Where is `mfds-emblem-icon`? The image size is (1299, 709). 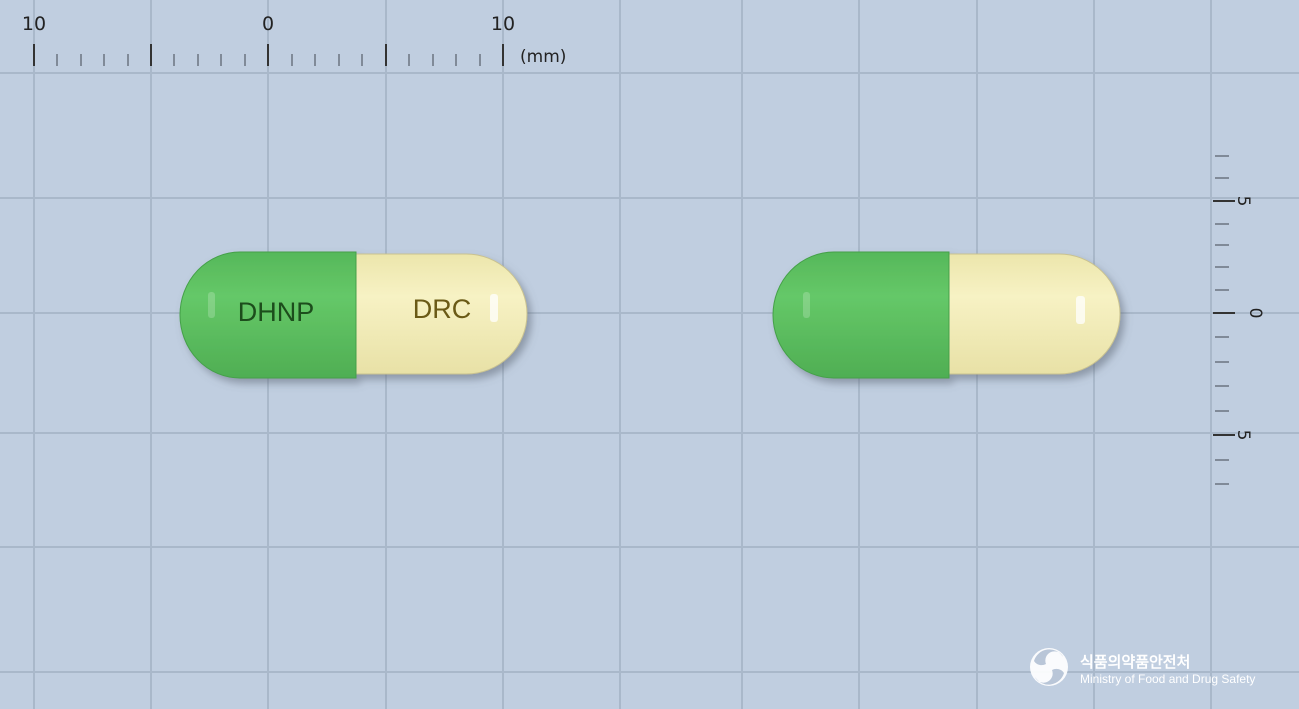
mfds-emblem-icon is located at coordinates (1049, 667).